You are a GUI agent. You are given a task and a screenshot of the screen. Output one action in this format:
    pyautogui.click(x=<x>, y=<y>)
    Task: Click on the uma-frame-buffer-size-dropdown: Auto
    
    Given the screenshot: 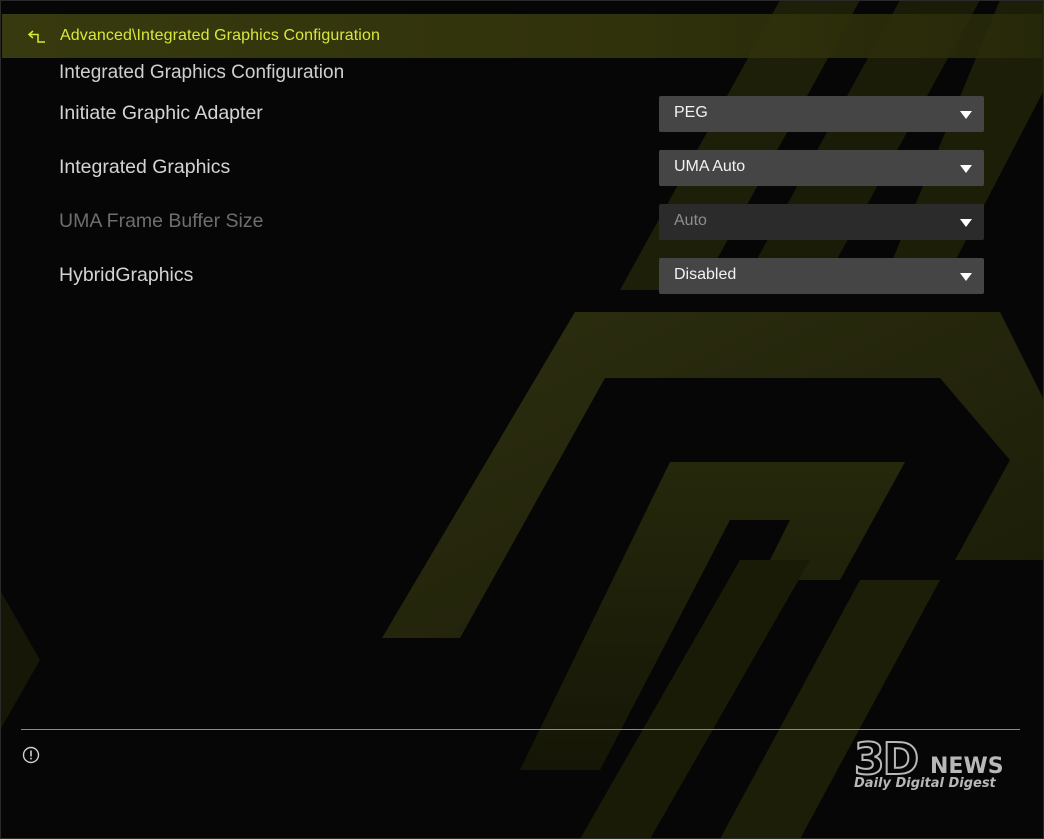 What is the action you would take?
    pyautogui.click(x=821, y=222)
    